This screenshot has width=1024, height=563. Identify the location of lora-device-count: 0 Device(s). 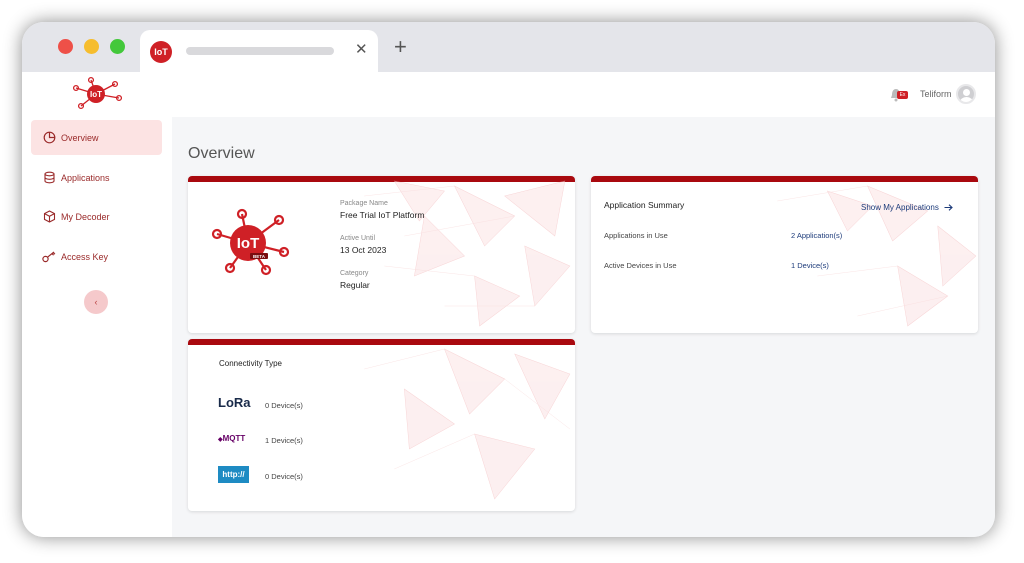
(284, 405).